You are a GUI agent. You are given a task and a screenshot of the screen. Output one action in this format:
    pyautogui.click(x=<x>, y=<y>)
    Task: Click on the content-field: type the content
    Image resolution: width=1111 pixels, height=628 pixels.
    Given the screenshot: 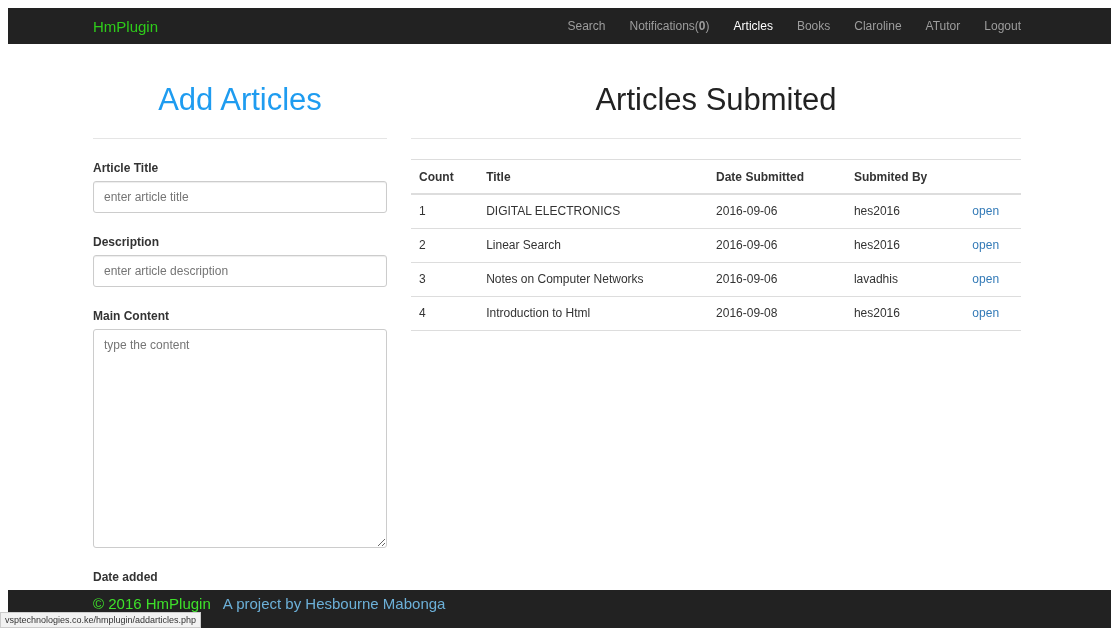 What is the action you would take?
    pyautogui.click(x=240, y=439)
    